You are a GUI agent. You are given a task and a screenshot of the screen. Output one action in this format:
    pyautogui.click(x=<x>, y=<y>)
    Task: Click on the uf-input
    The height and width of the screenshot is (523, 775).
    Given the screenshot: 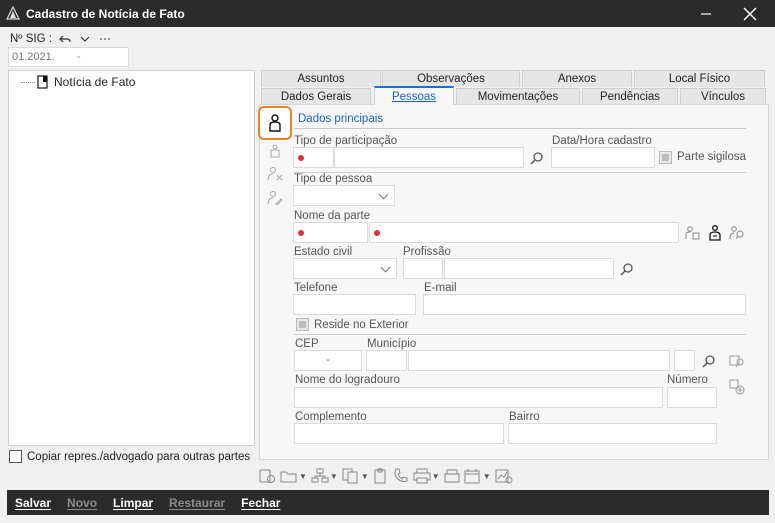 What is the action you would take?
    pyautogui.click(x=684, y=360)
    